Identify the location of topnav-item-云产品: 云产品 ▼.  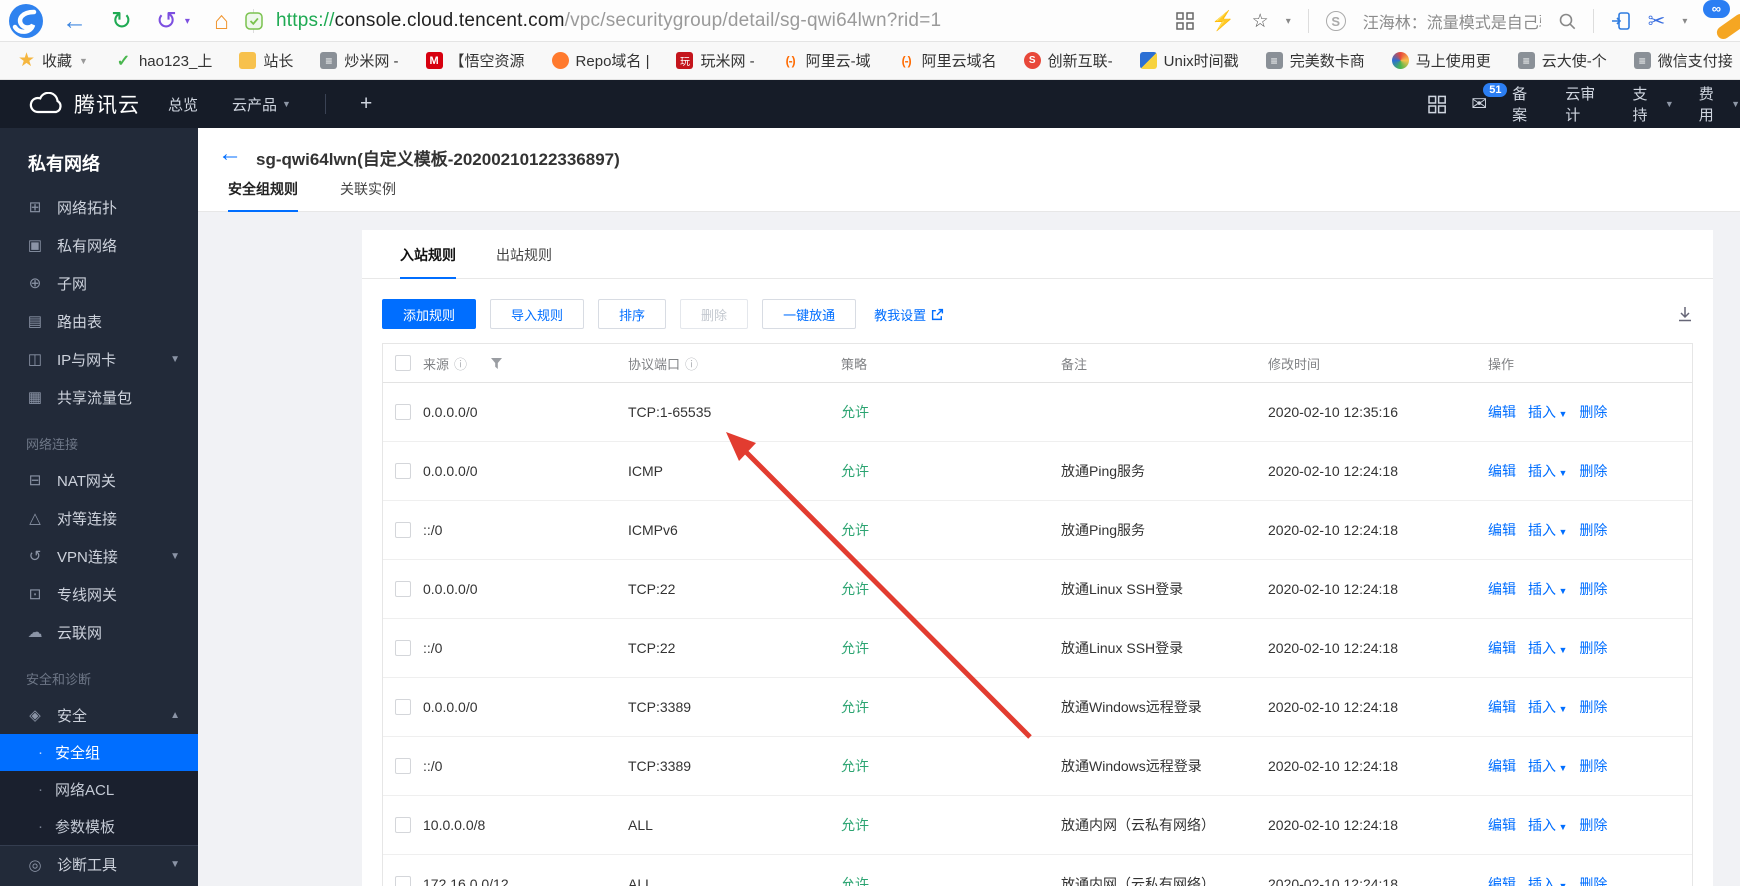
(261, 104).